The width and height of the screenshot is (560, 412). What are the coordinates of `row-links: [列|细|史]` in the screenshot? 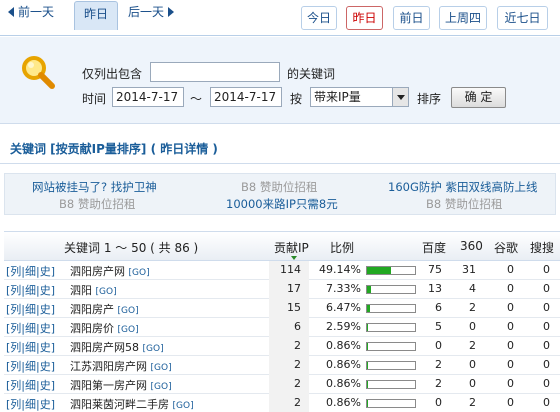 It's located at (30, 404).